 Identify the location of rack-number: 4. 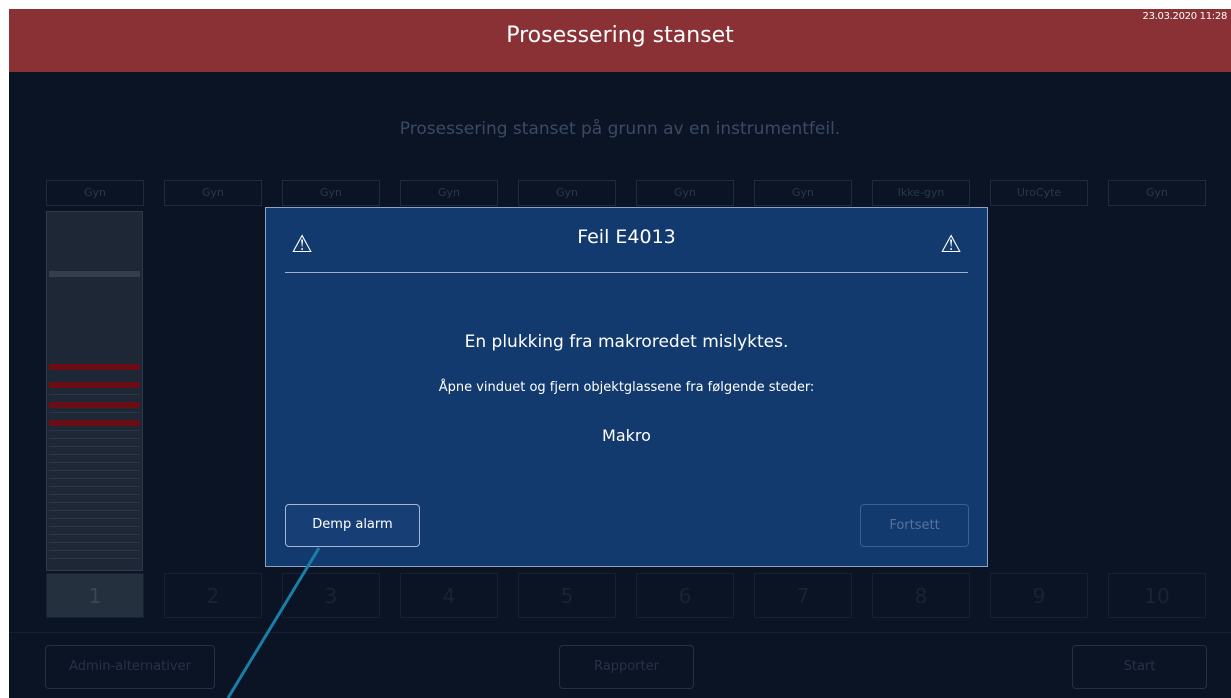
(449, 595).